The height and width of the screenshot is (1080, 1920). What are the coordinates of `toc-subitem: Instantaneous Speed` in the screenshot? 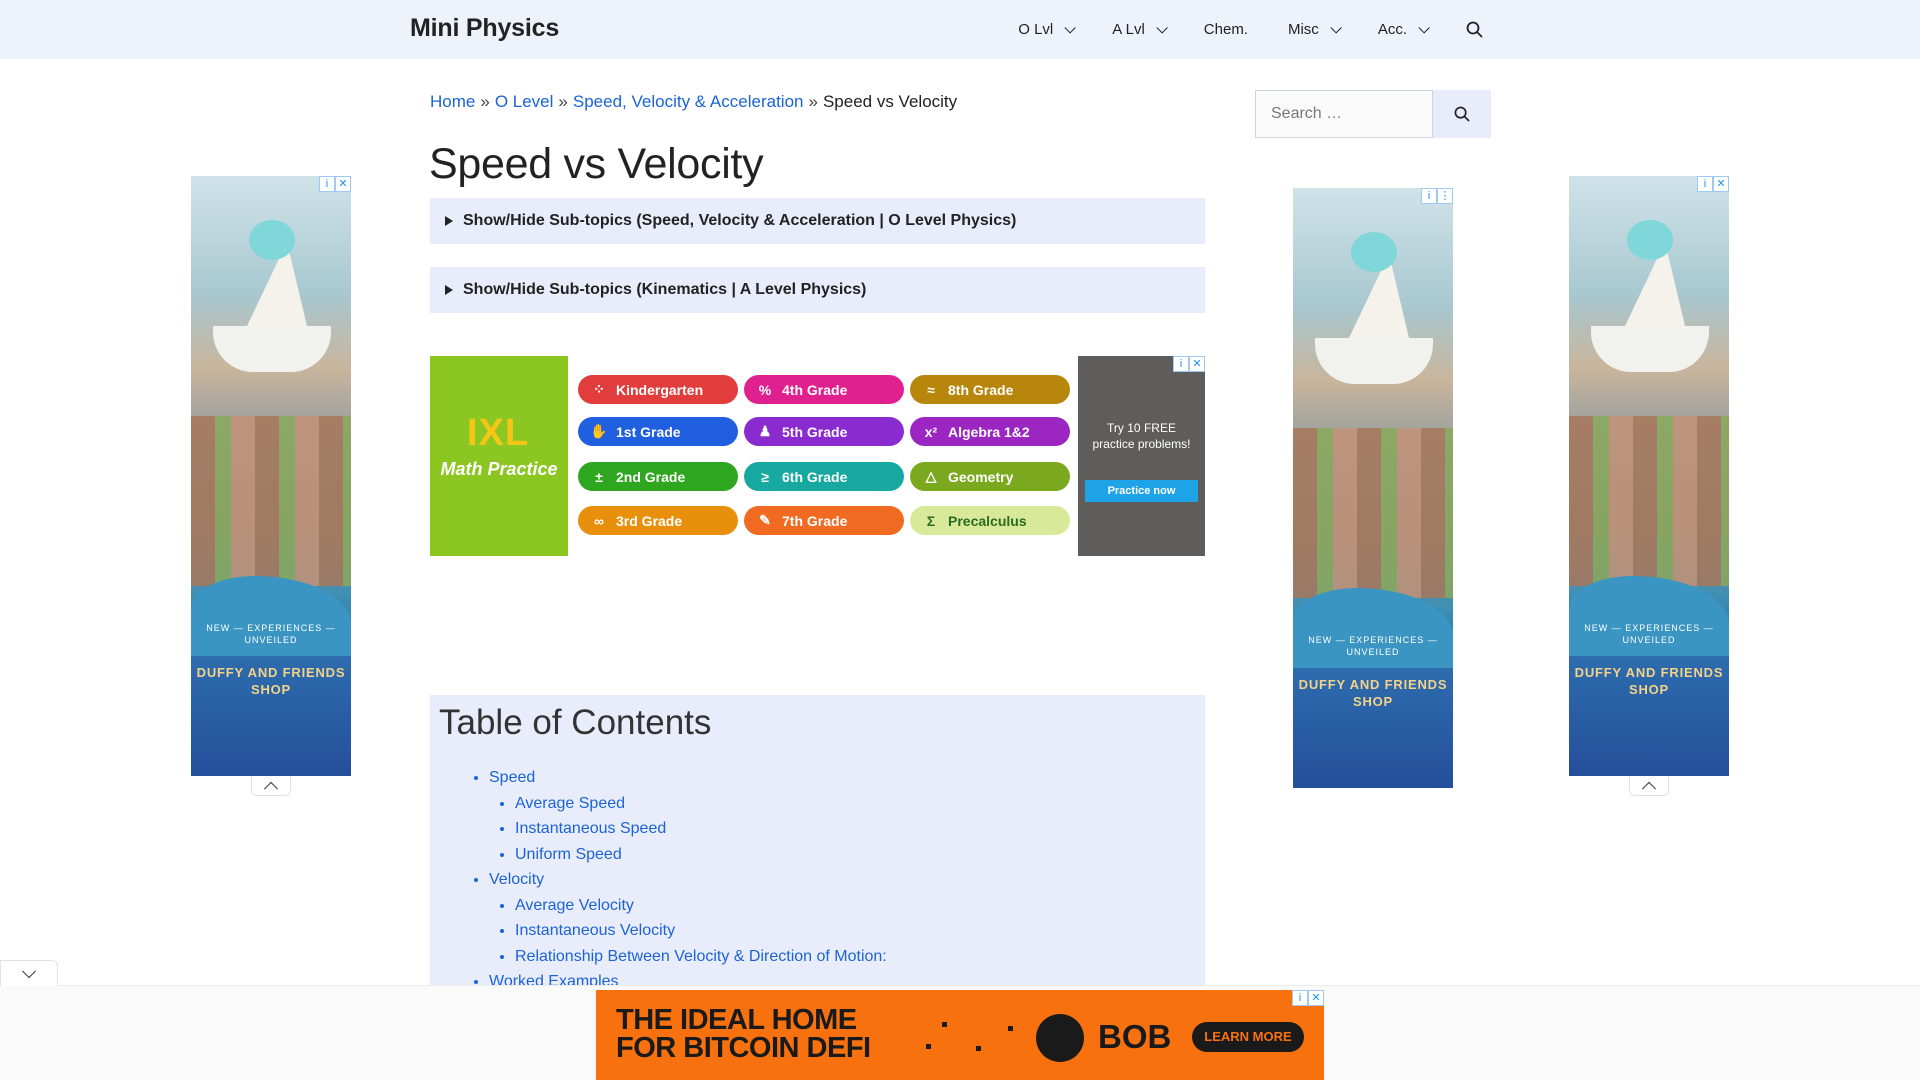 It's located at (701, 829).